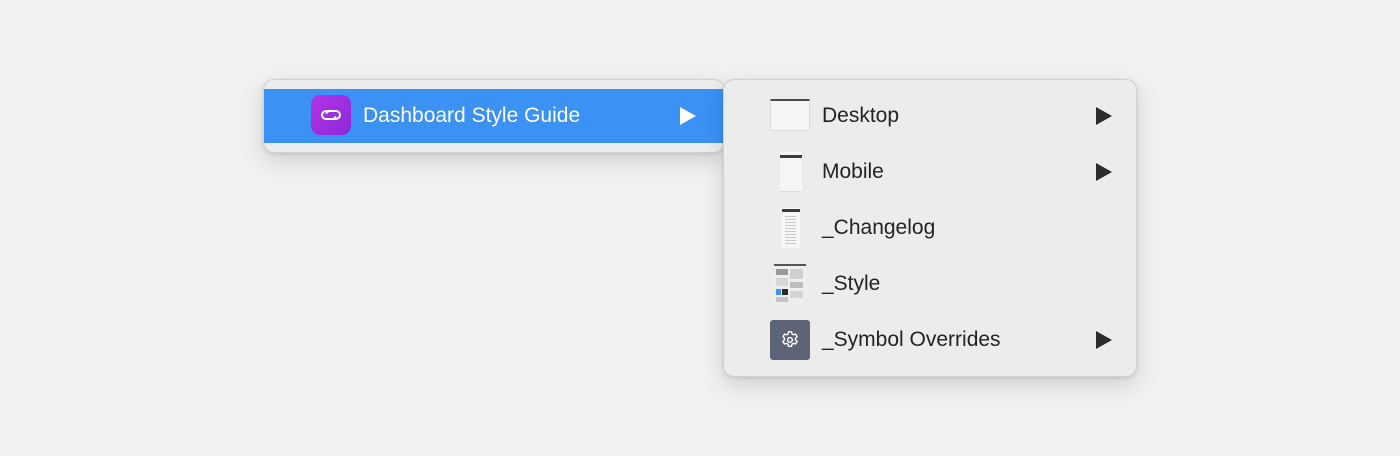  I want to click on thumbnail-lines, so click(790, 231).